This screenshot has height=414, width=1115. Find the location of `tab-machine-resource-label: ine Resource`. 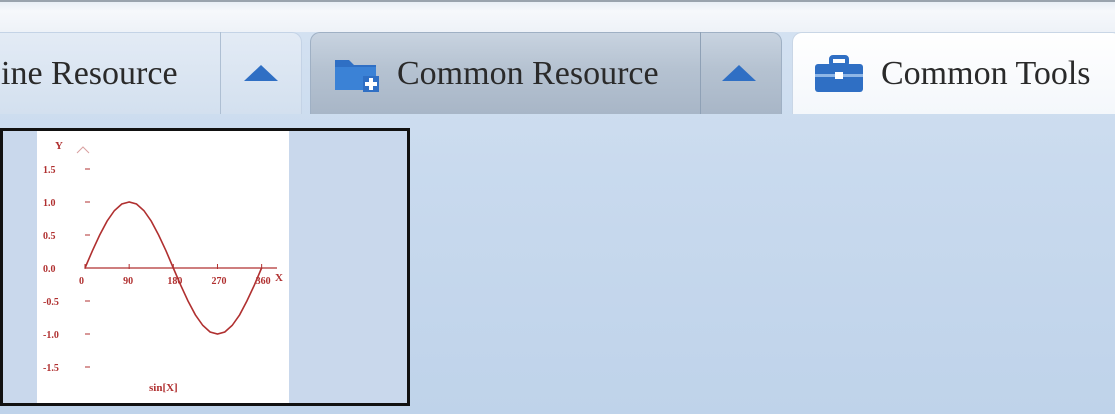

tab-machine-resource-label: ine Resource is located at coordinates (89, 73).